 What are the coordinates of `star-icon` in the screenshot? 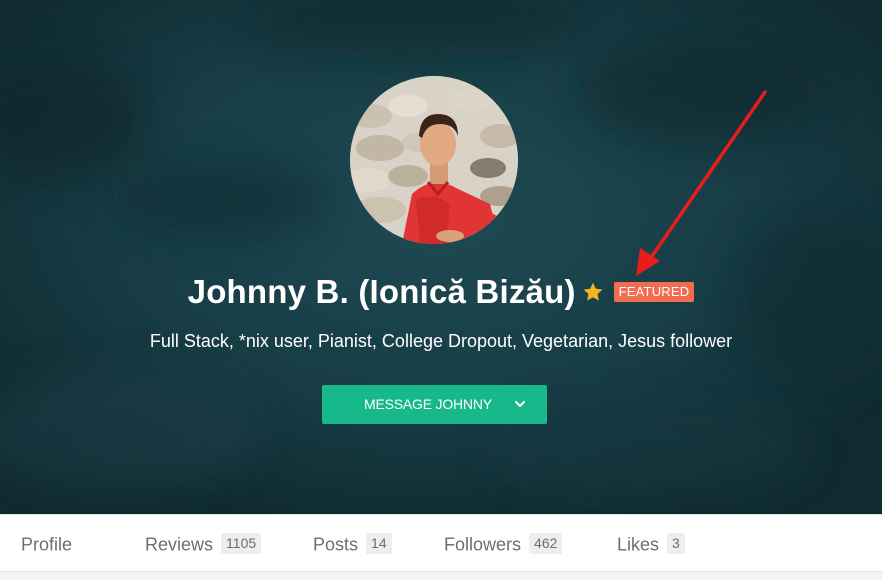 It's located at (593, 291).